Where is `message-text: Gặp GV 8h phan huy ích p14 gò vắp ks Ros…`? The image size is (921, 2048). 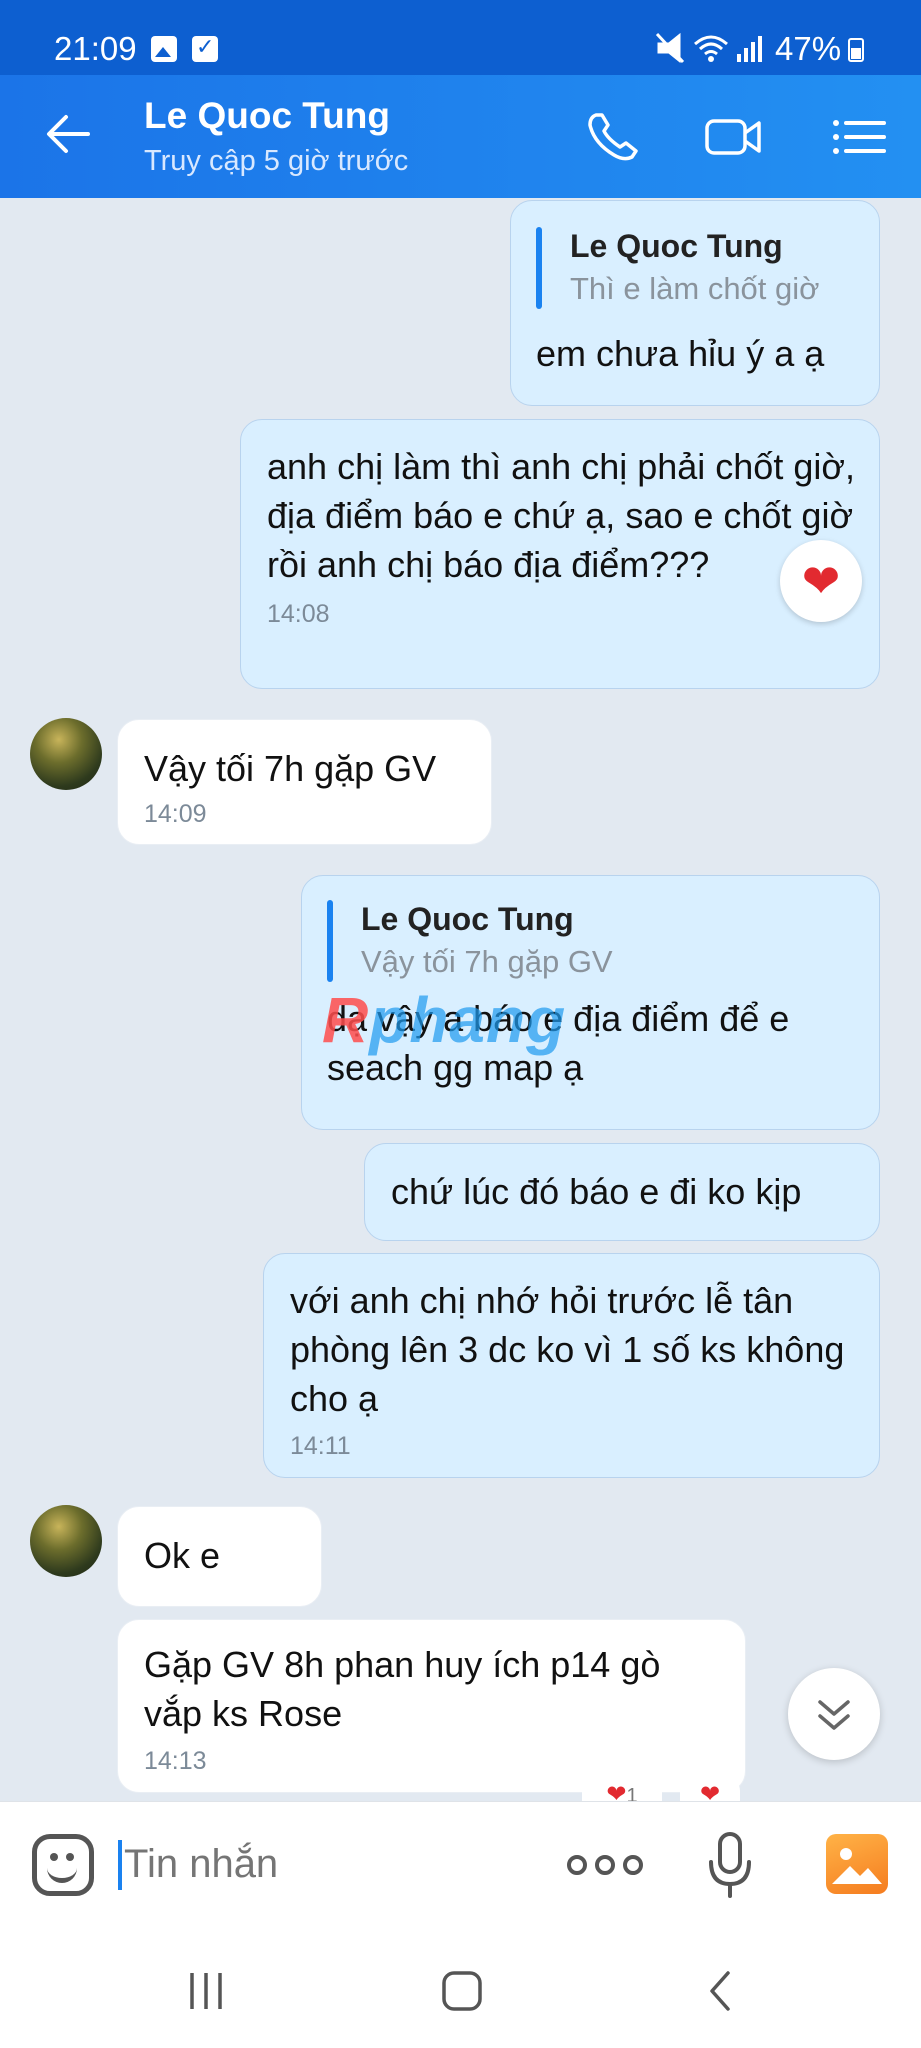 message-text: Gặp GV 8h phan huy ích p14 gò vắp ks Ros… is located at coordinates (402, 1689).